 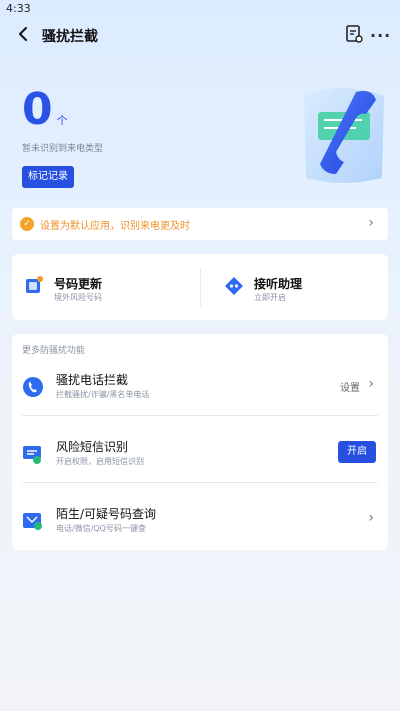 I want to click on list-item-title: 骚扰电话拦截, so click(x=92, y=380).